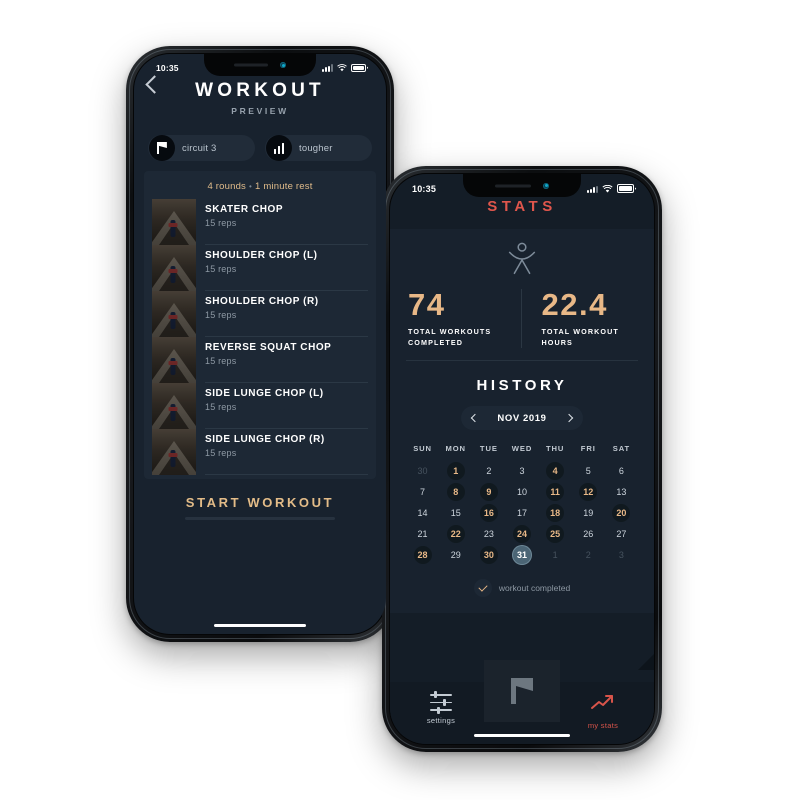  What do you see at coordinates (260, 452) in the screenshot?
I see `list-item: SIDE LUNGE CHOP (R) 15 reps` at bounding box center [260, 452].